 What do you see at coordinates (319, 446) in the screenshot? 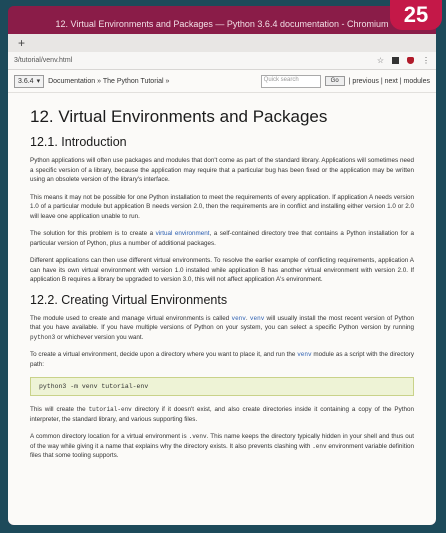
I see `inline-code: .env` at bounding box center [319, 446].